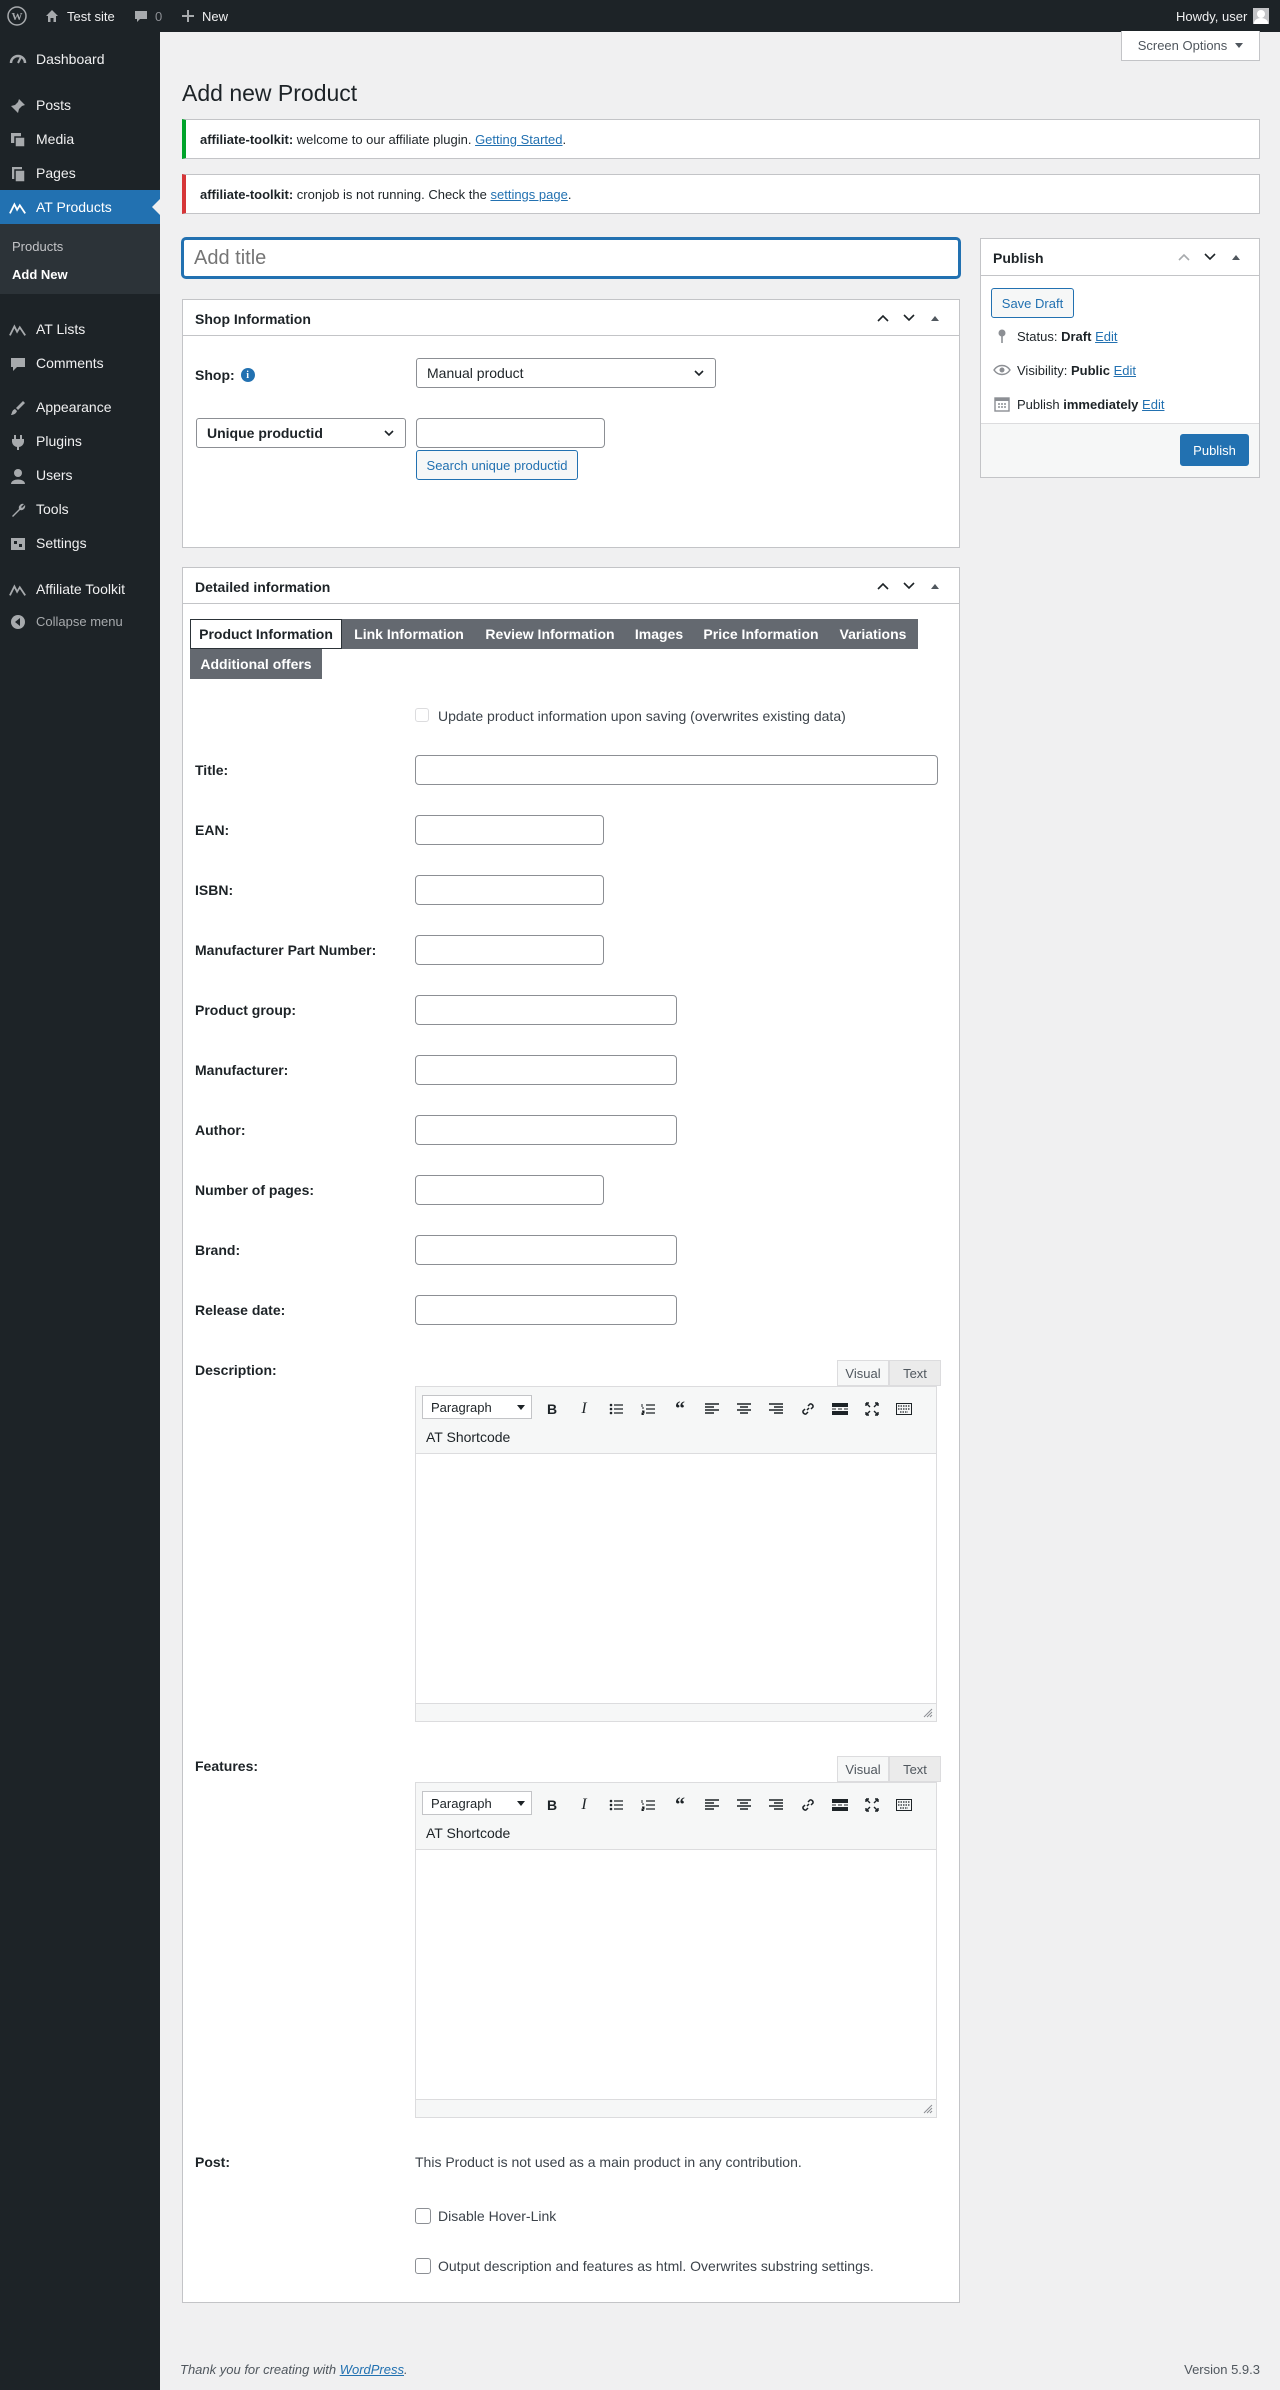 This screenshot has height=2390, width=1280. Describe the element at coordinates (80, 589) in the screenshot. I see `menu-affiliate-toolkit: Affiliate Toolkit` at that location.